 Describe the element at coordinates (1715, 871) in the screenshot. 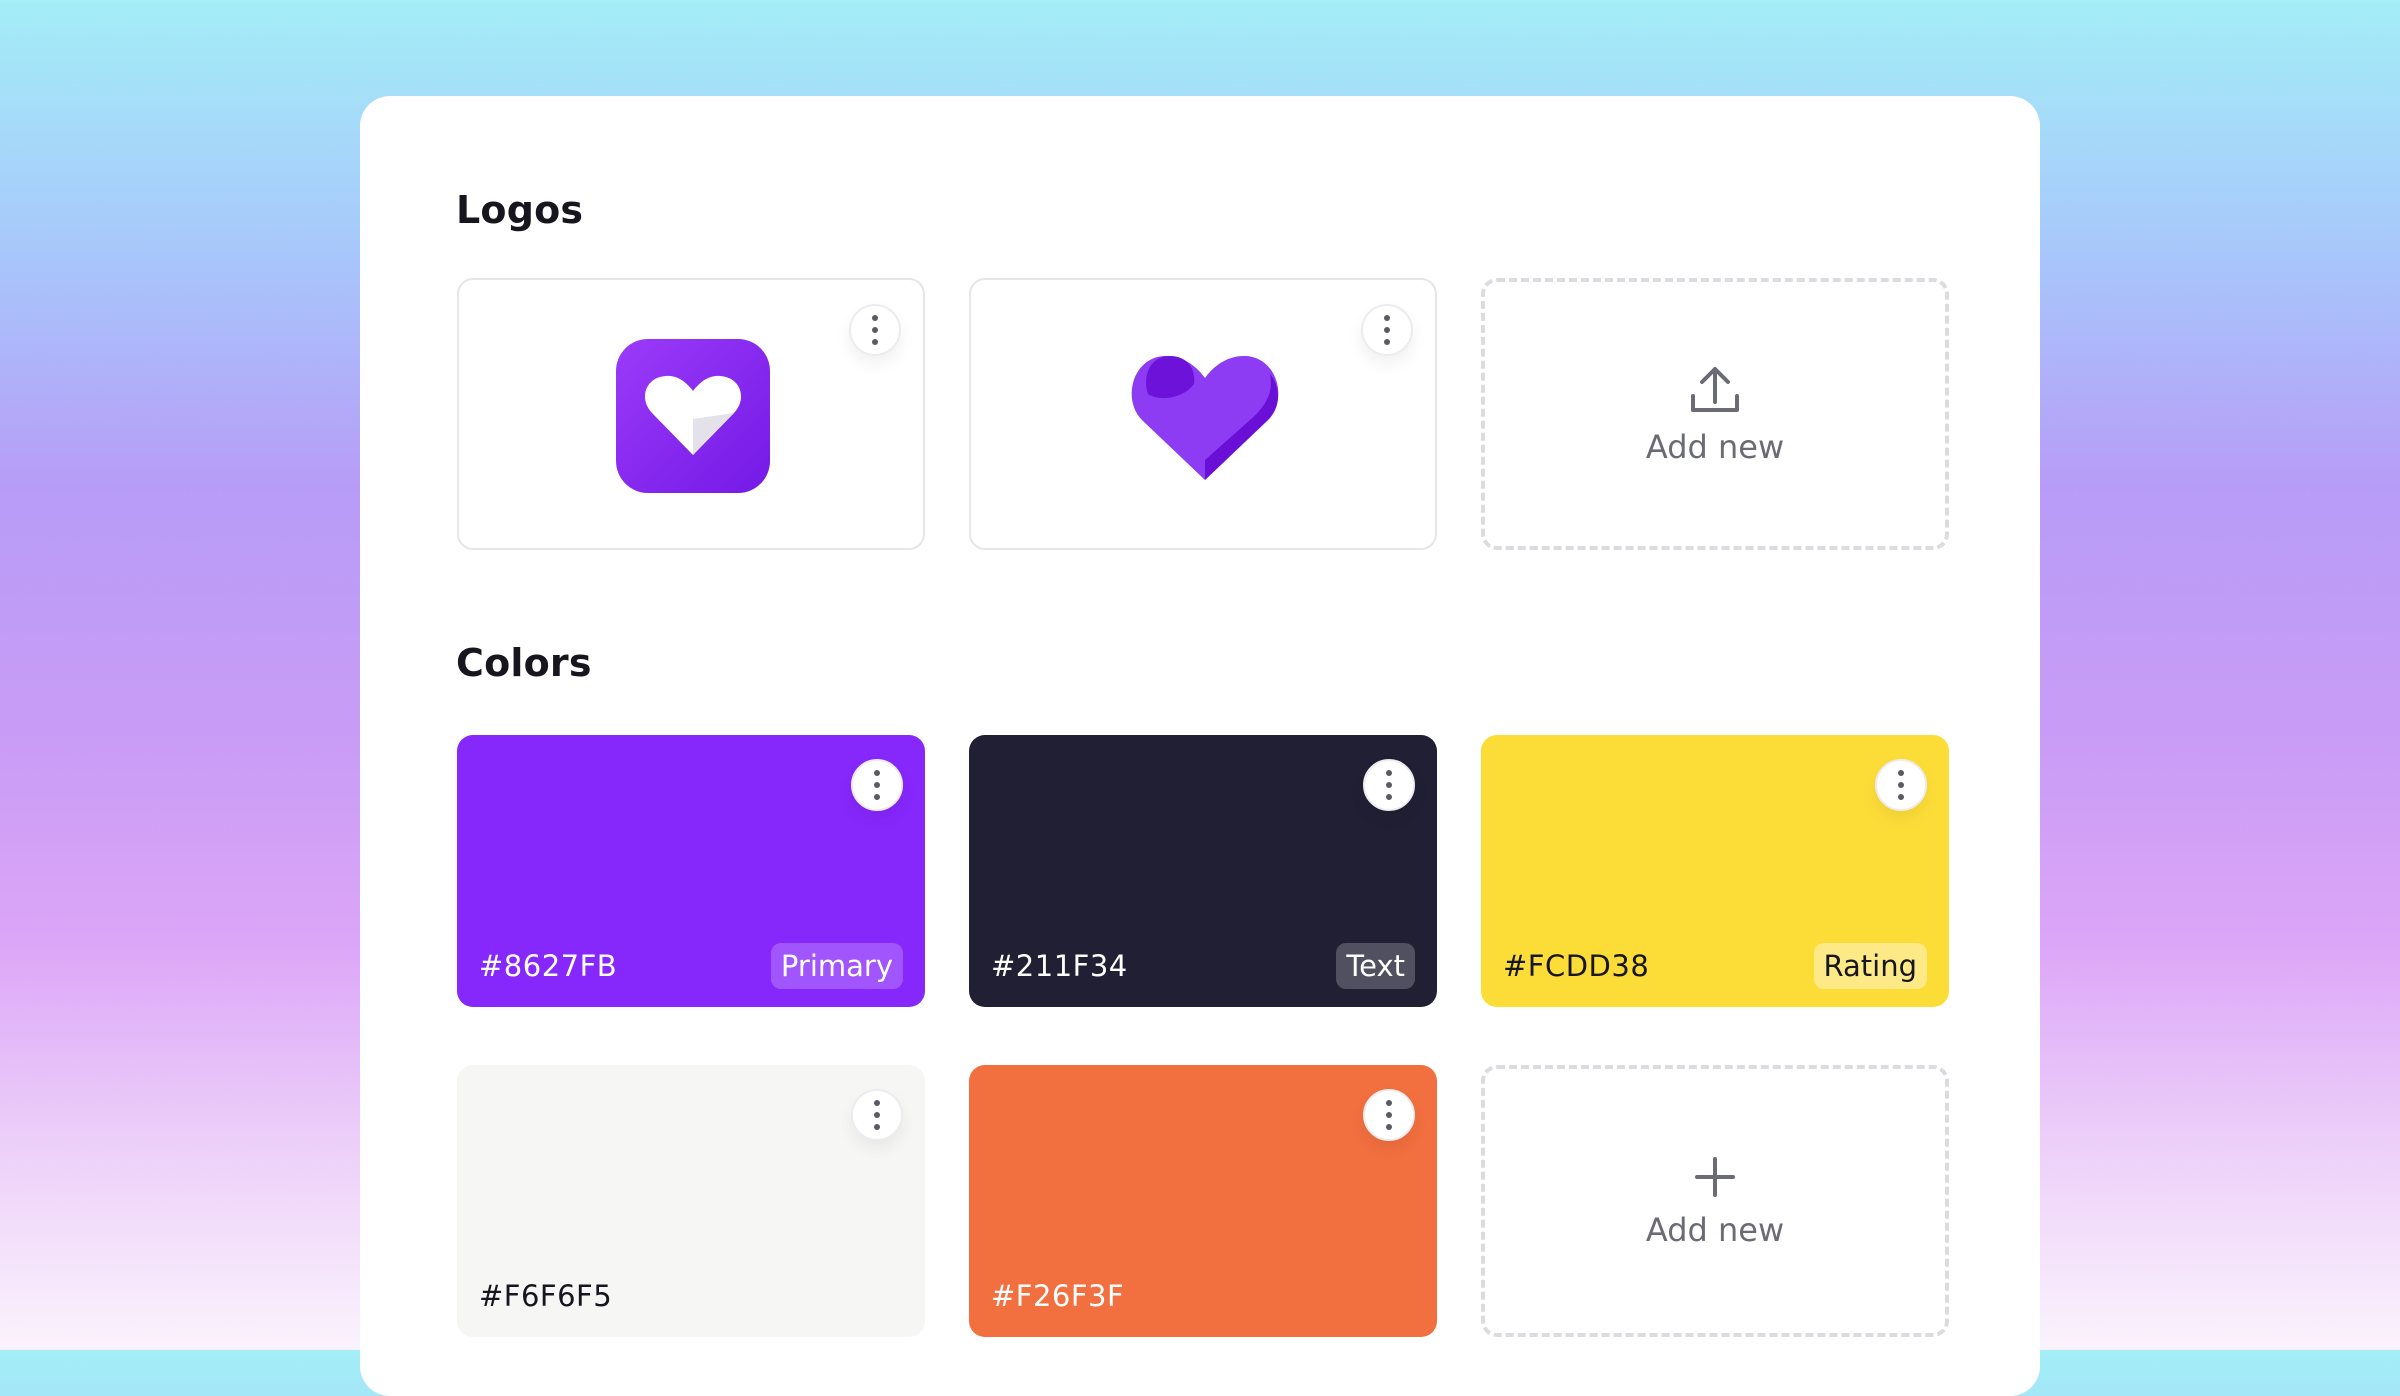

I see `color-swatch-rating: #FCDD38 Rating` at that location.